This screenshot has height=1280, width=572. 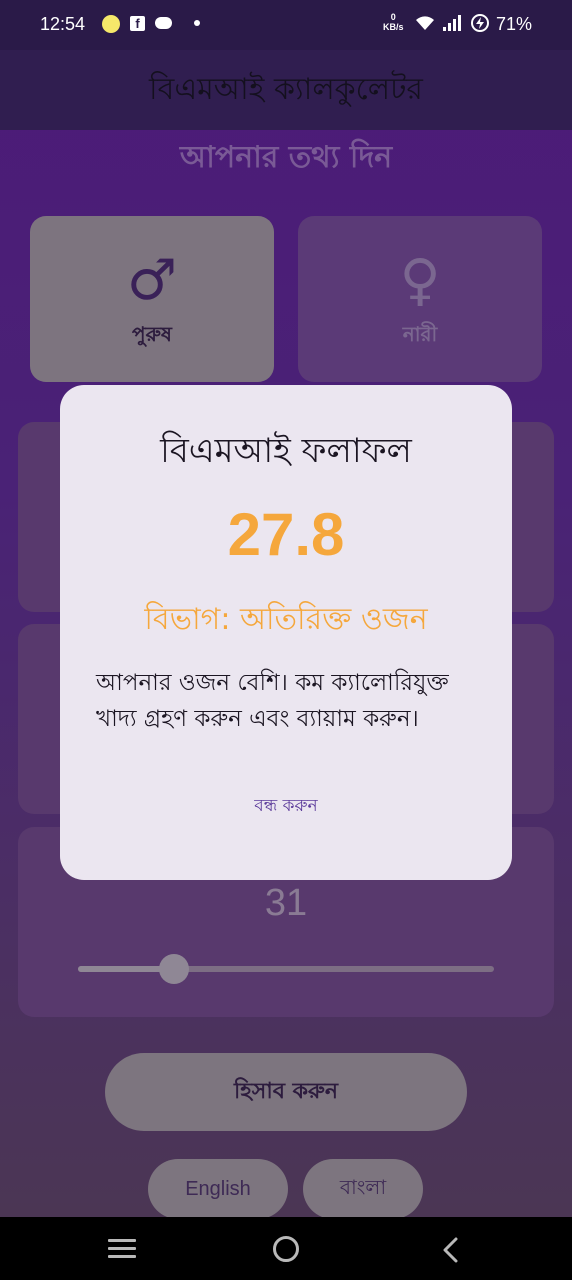 I want to click on recent-apps-icon, so click(x=122, y=1251).